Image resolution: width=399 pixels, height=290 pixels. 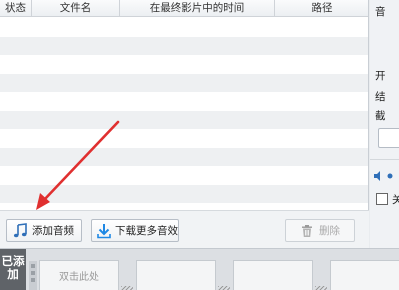 I want to click on end-time-label: 结, so click(x=380, y=97).